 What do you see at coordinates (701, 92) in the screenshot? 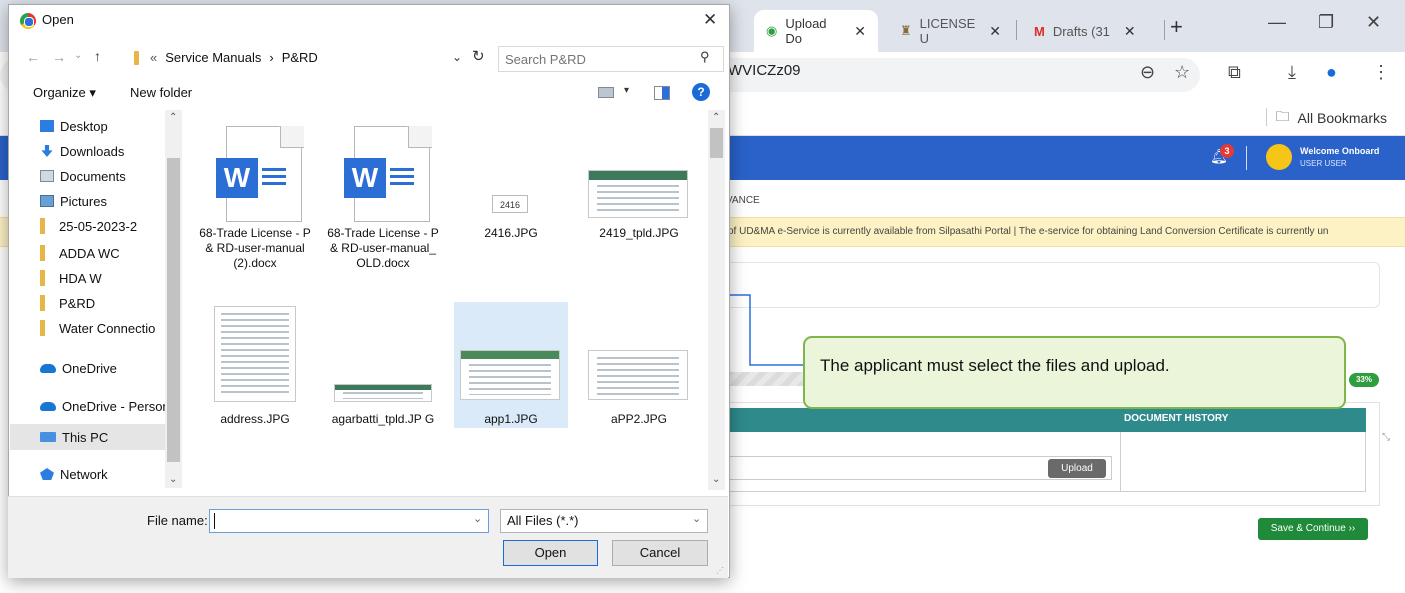
I see `help-icon: ?` at bounding box center [701, 92].